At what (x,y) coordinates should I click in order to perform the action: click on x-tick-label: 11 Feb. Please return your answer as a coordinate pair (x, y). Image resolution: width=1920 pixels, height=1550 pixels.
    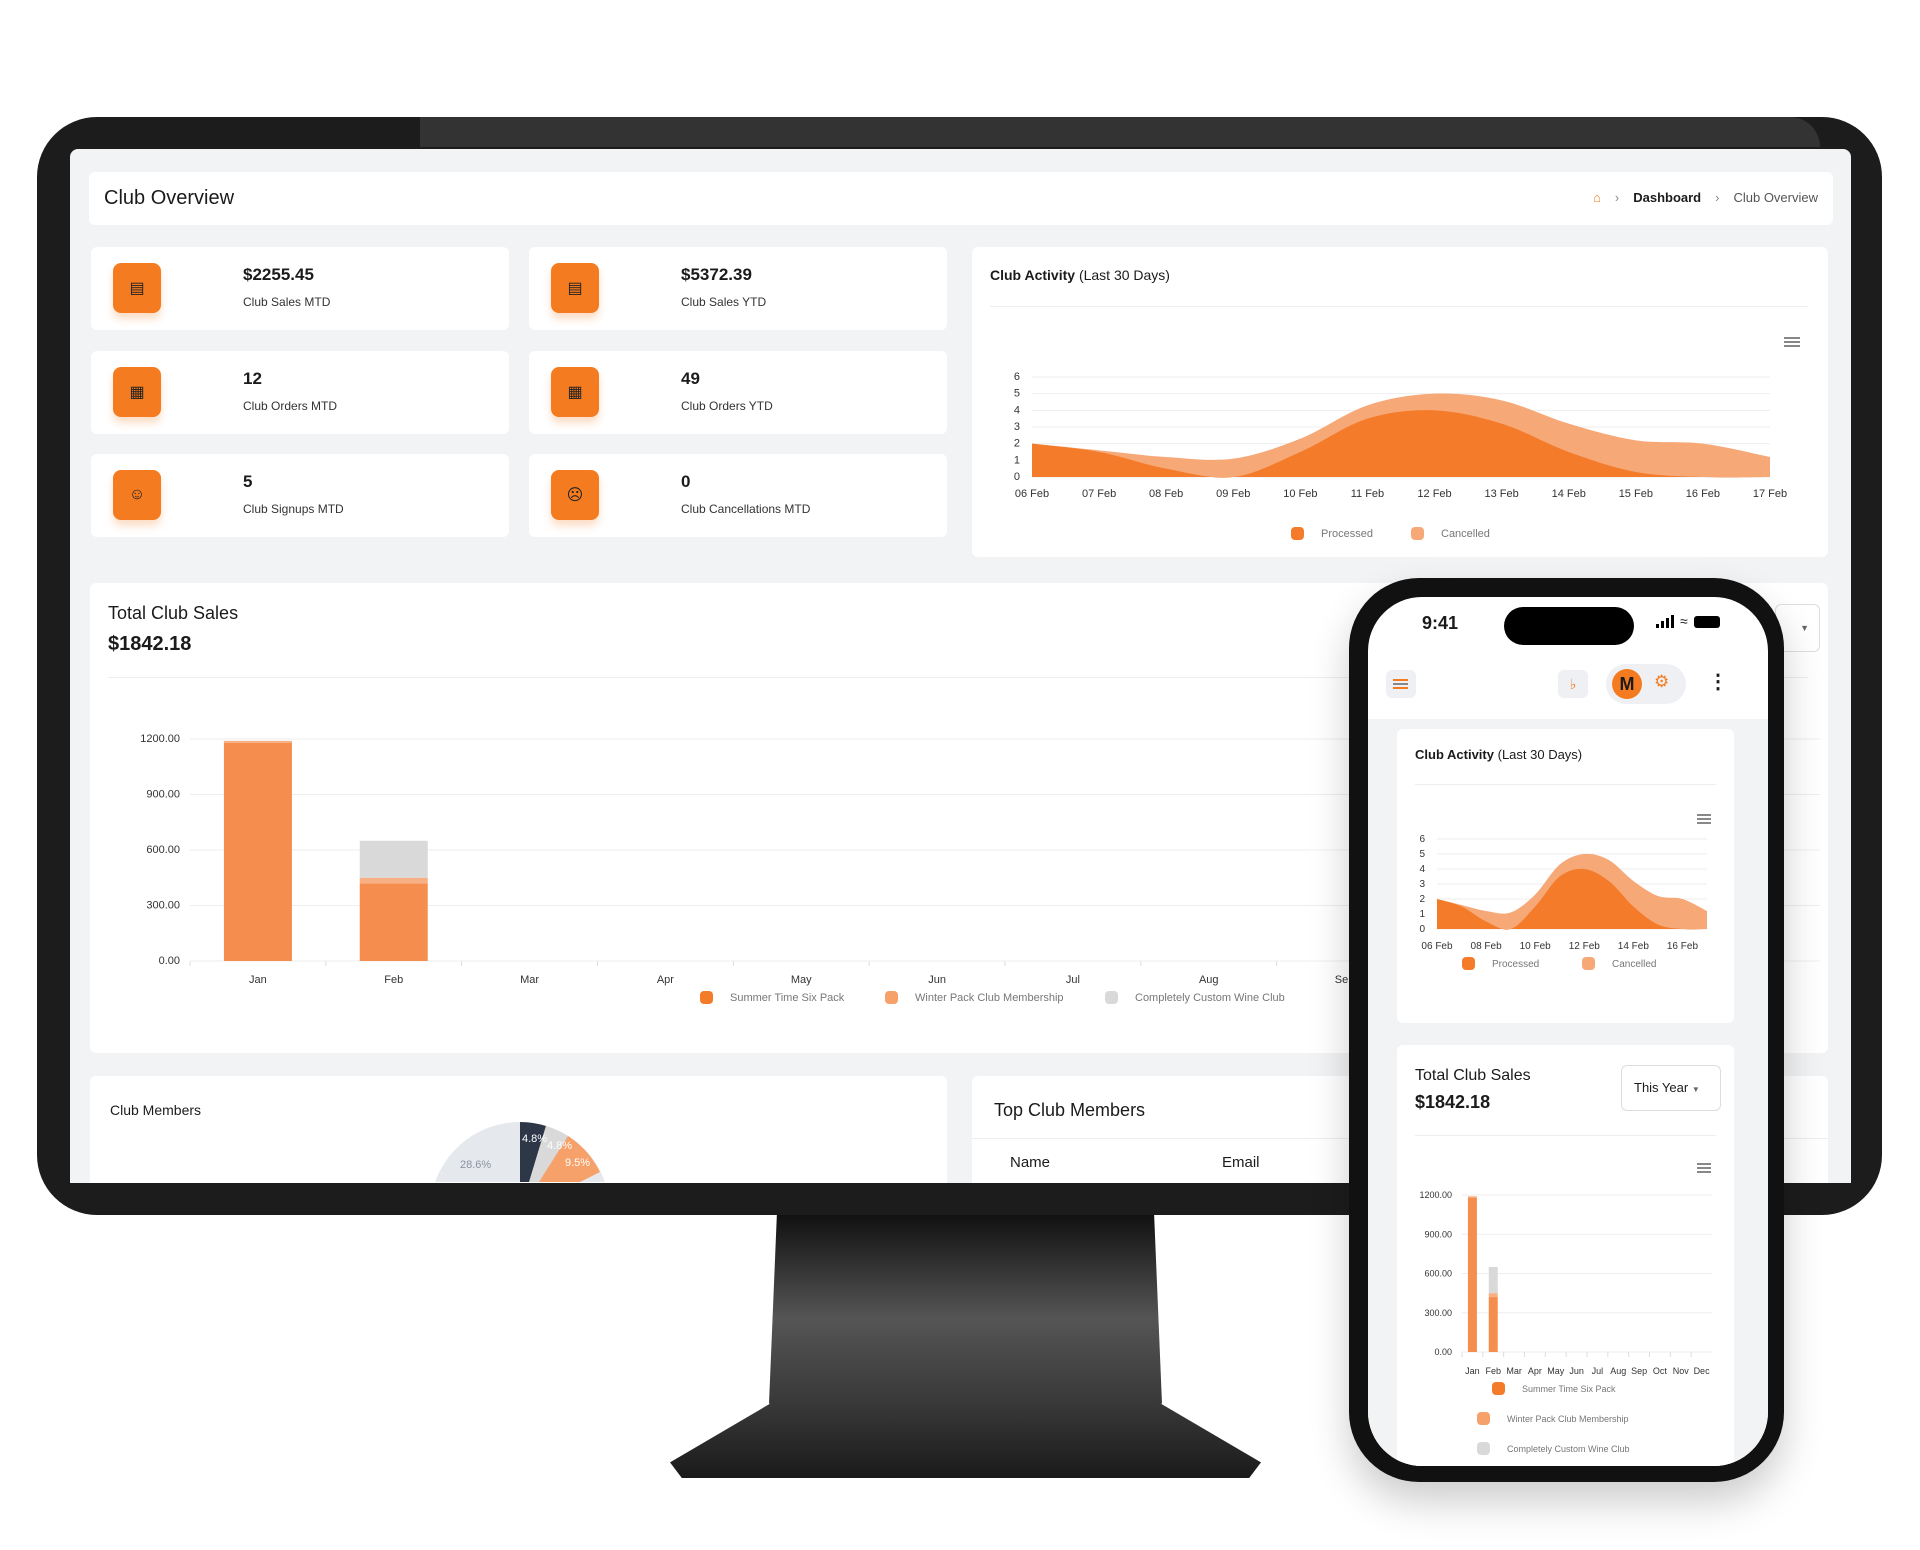
    Looking at the image, I should click on (1367, 494).